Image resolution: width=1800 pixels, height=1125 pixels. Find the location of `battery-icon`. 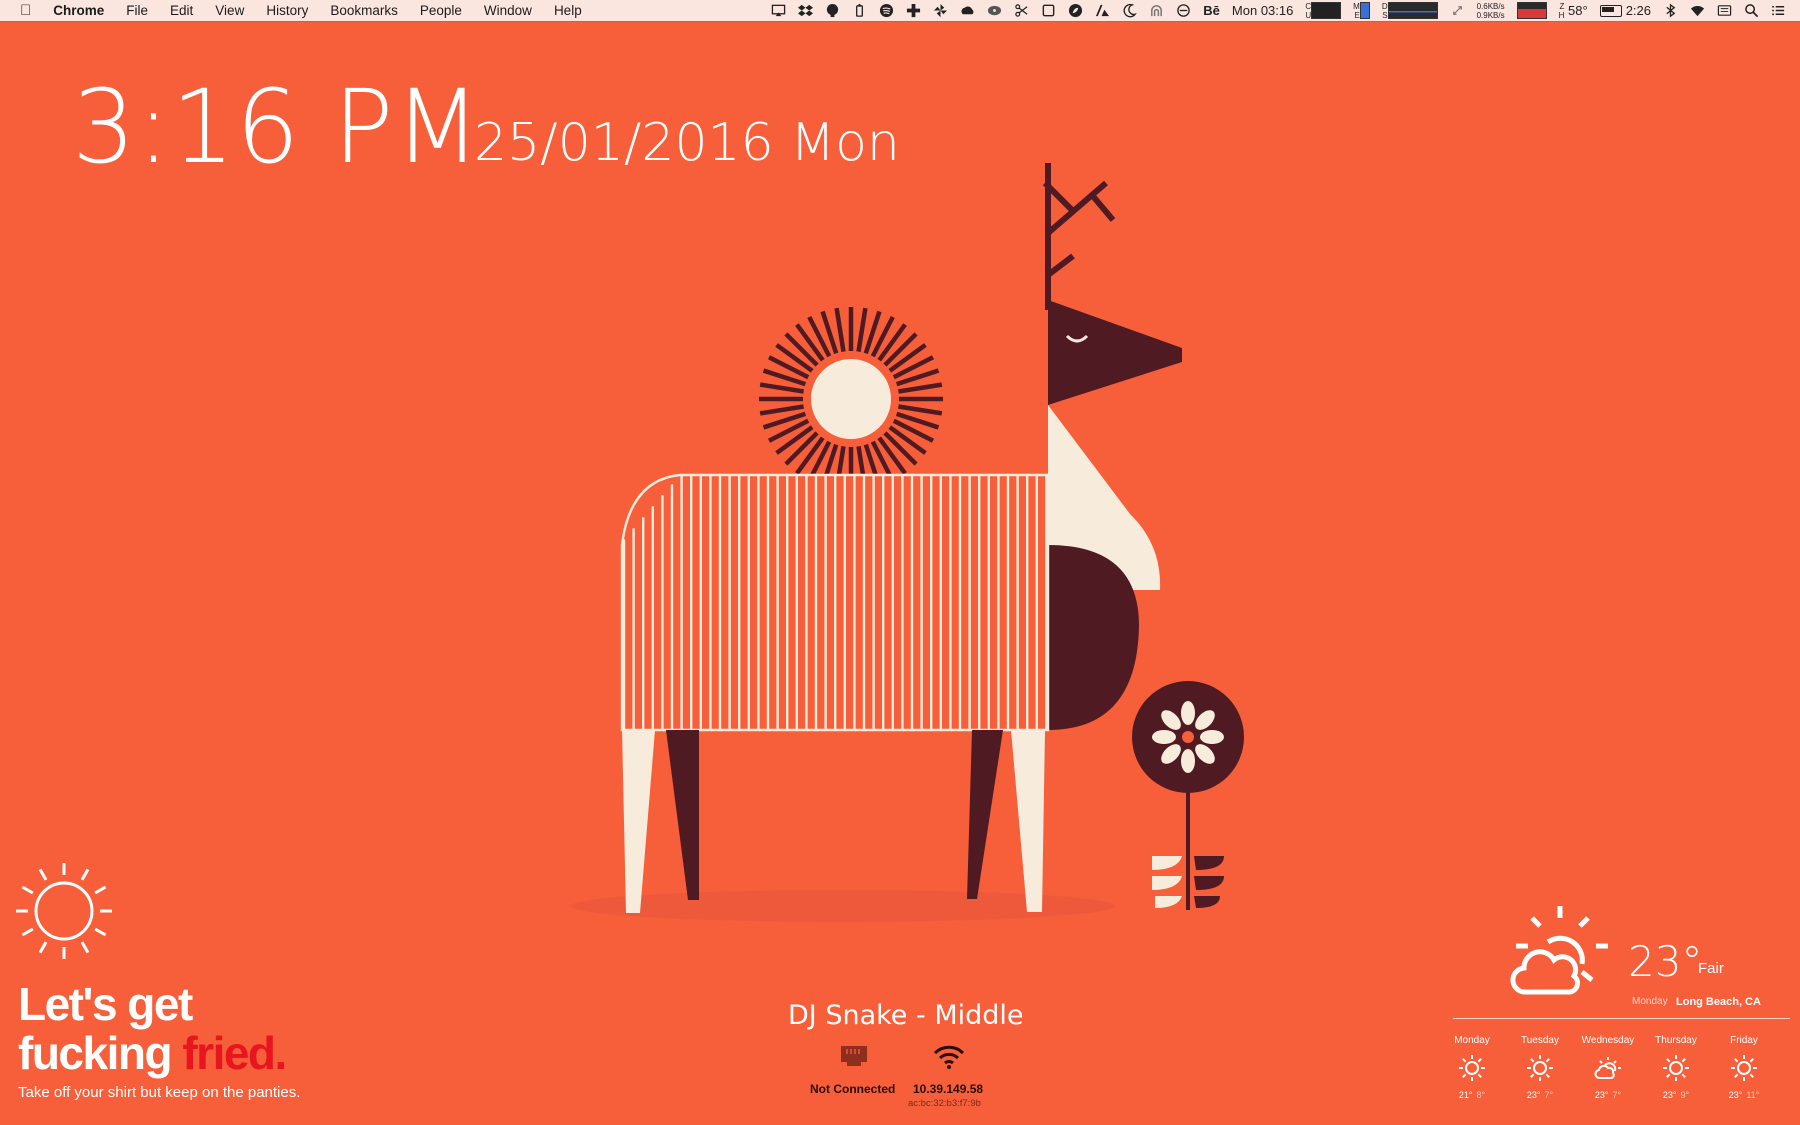

battery-icon is located at coordinates (1610, 10).